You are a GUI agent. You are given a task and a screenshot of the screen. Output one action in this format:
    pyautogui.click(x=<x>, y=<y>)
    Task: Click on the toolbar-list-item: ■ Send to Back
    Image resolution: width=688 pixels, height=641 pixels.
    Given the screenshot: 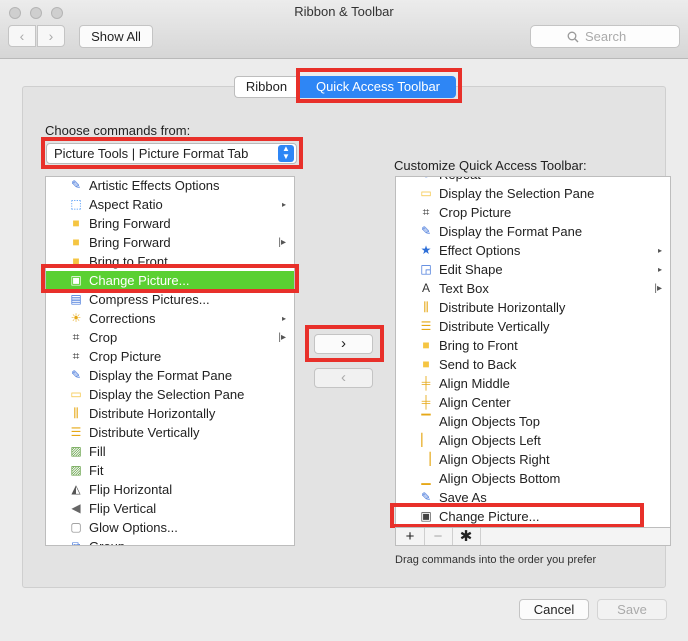 What is the action you would take?
    pyautogui.click(x=533, y=364)
    